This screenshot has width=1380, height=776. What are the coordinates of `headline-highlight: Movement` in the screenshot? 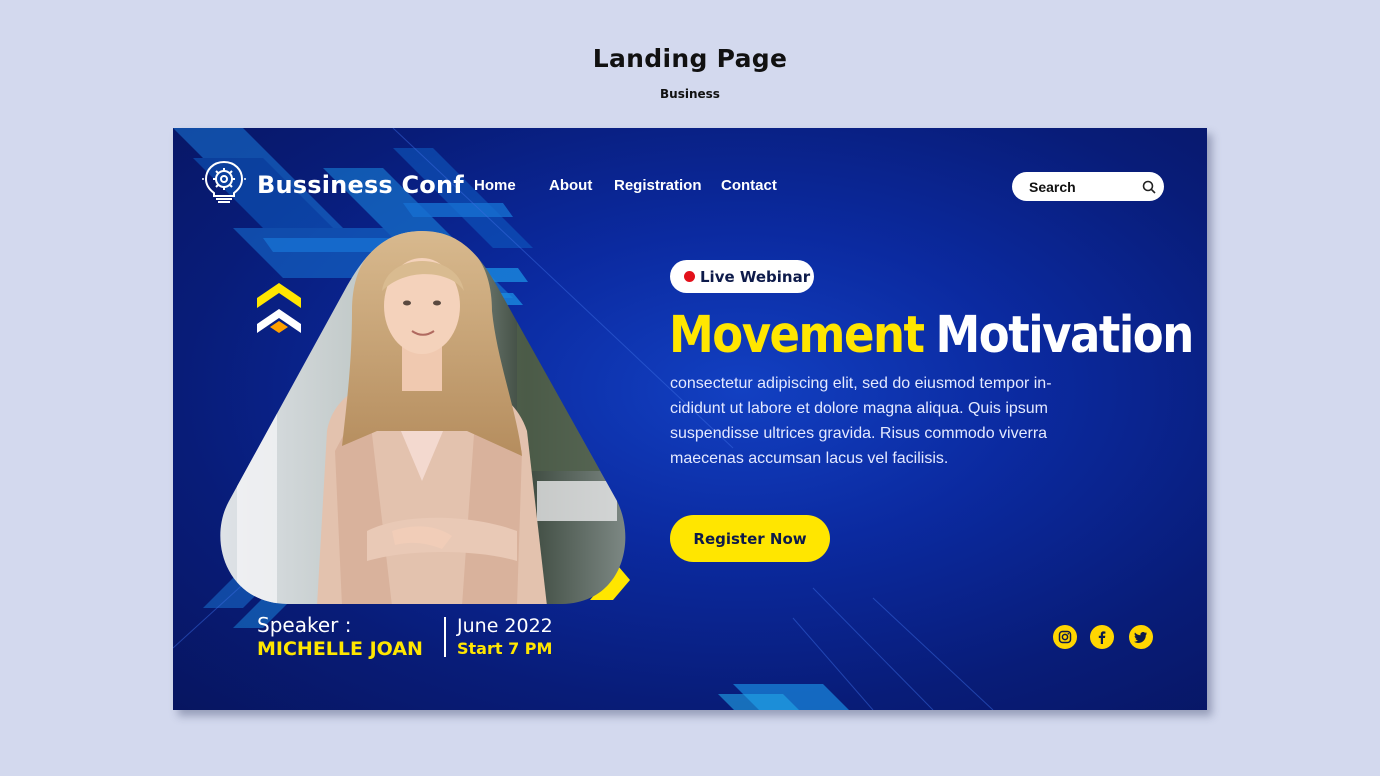 It's located at (797, 335).